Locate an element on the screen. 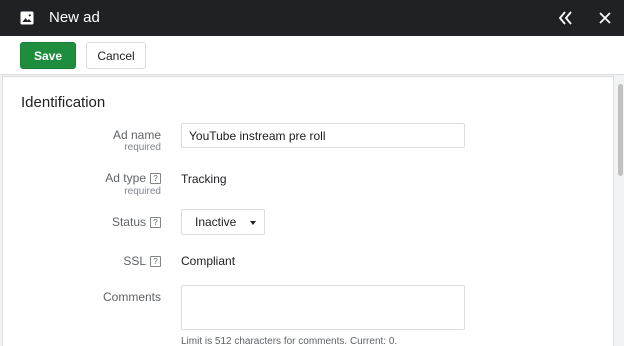 Image resolution: width=624 pixels, height=346 pixels. action-bar: Save Cancel is located at coordinates (312, 55).